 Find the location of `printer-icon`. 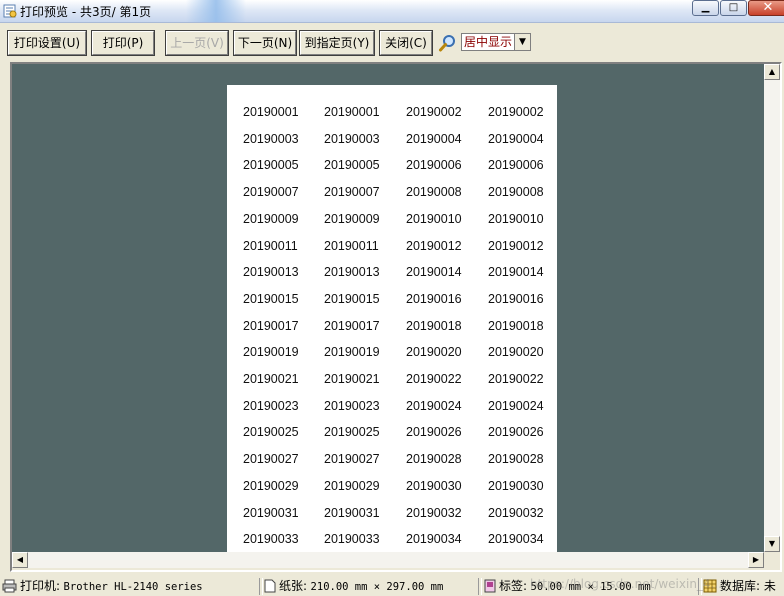

printer-icon is located at coordinates (9, 586).